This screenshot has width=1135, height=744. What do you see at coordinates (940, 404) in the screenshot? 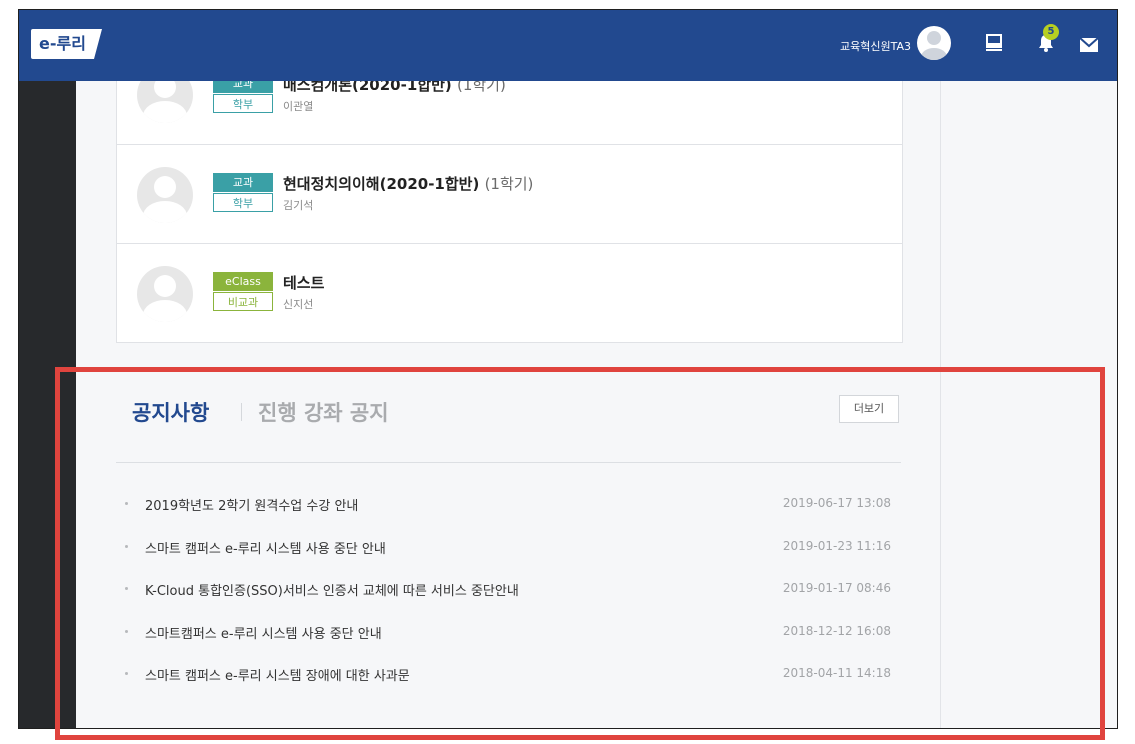
I see `right-column-divider` at bounding box center [940, 404].